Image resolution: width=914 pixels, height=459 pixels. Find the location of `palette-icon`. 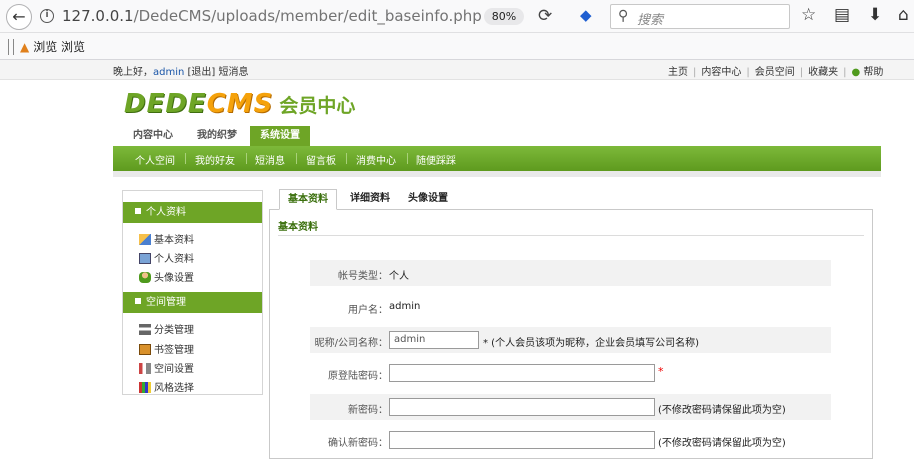

palette-icon is located at coordinates (145, 387).